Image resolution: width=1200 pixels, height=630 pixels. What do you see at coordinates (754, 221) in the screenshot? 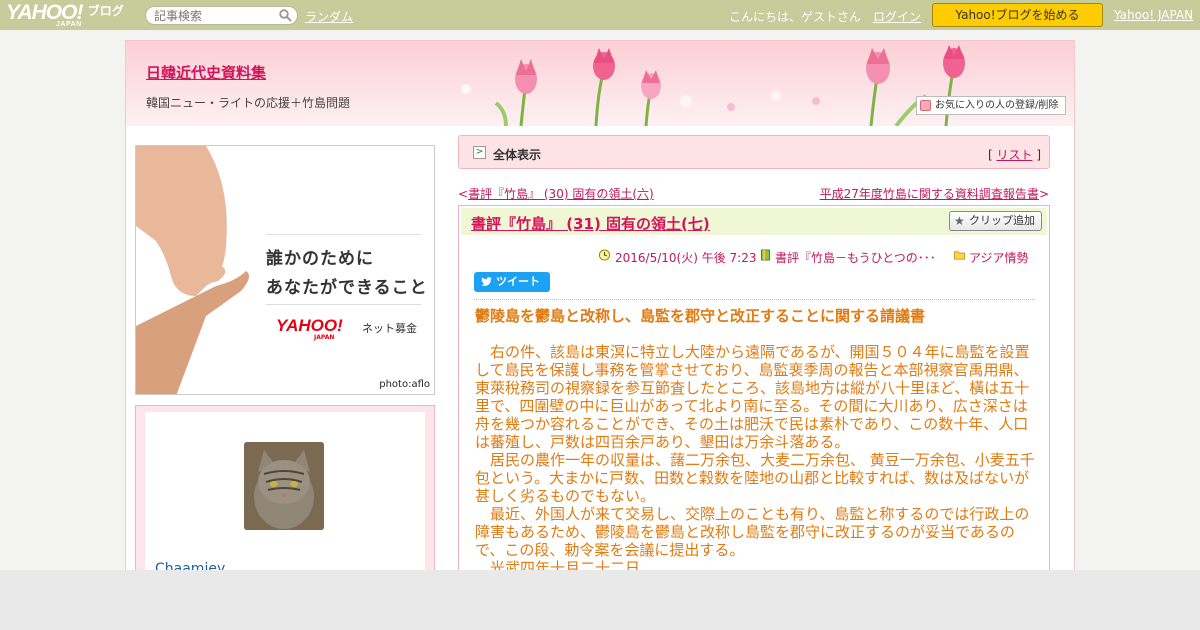
I see `article-header: 書評『竹島』 (31) 固有の領土(七) ★ クリップ追加` at bounding box center [754, 221].